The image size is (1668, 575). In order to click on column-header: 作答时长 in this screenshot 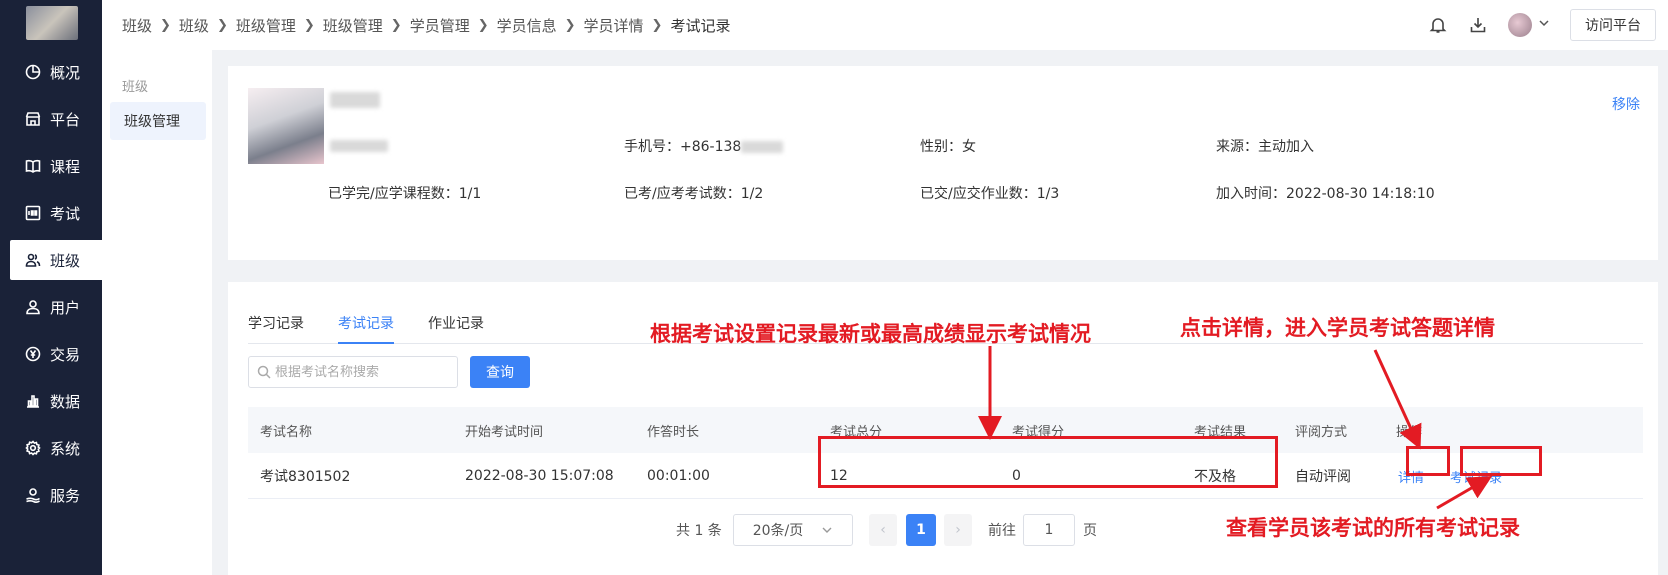, I will do `click(673, 432)`.